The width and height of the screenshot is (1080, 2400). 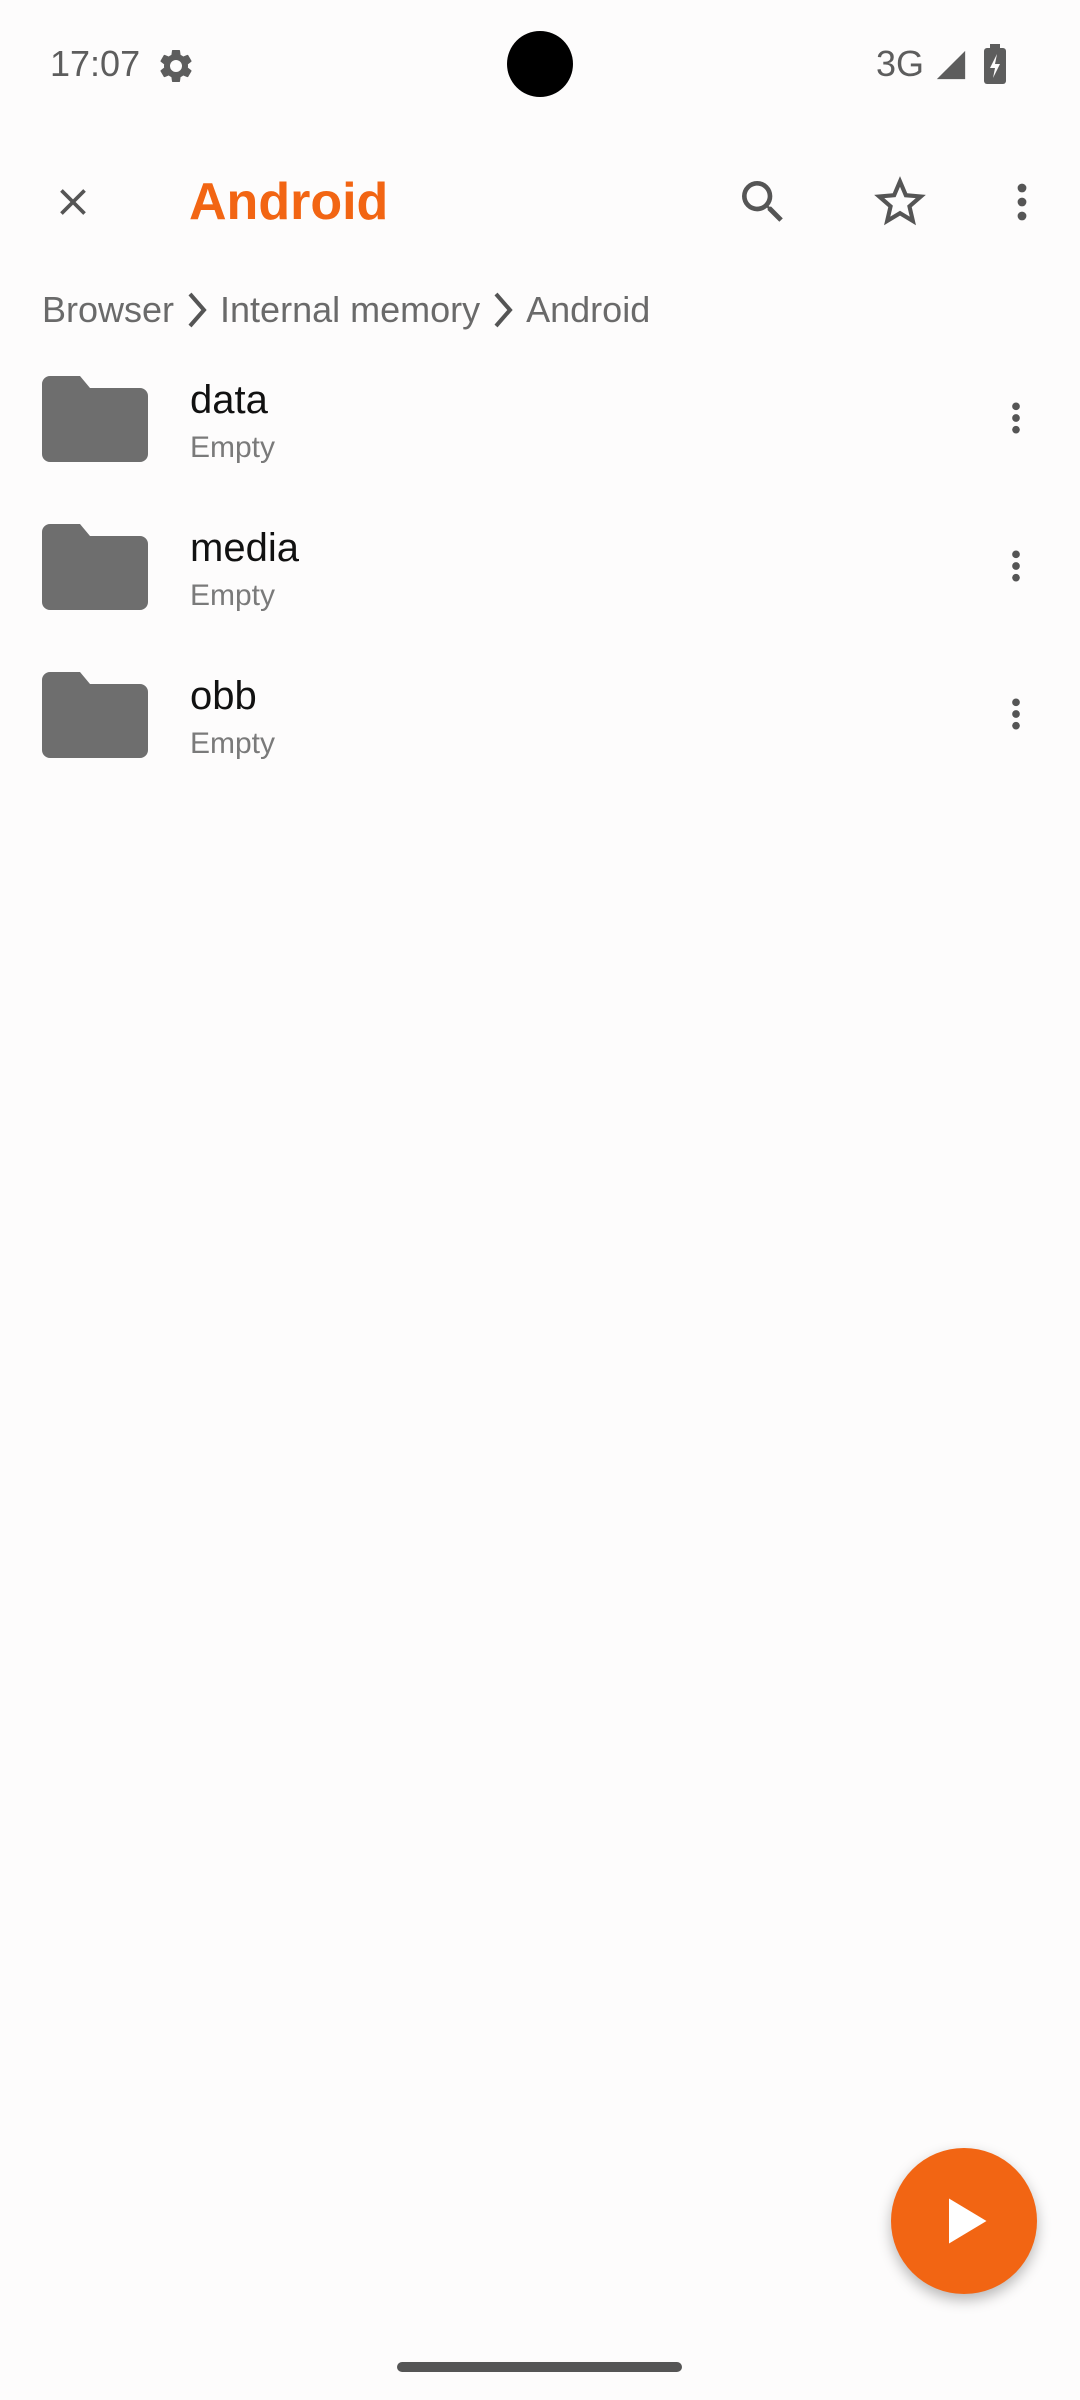 I want to click on star-outline-icon, so click(x=900, y=201).